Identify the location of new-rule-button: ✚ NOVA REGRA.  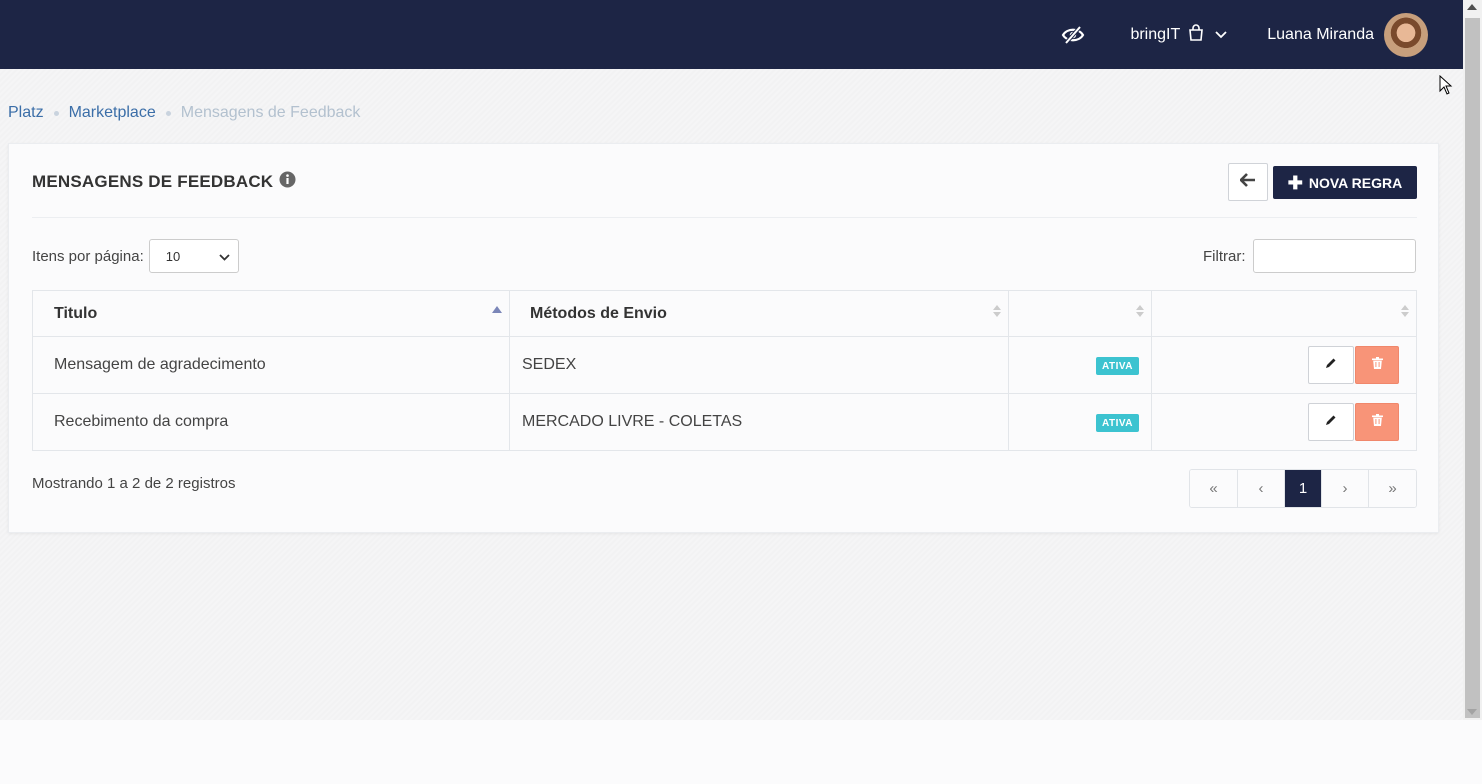
(1345, 182).